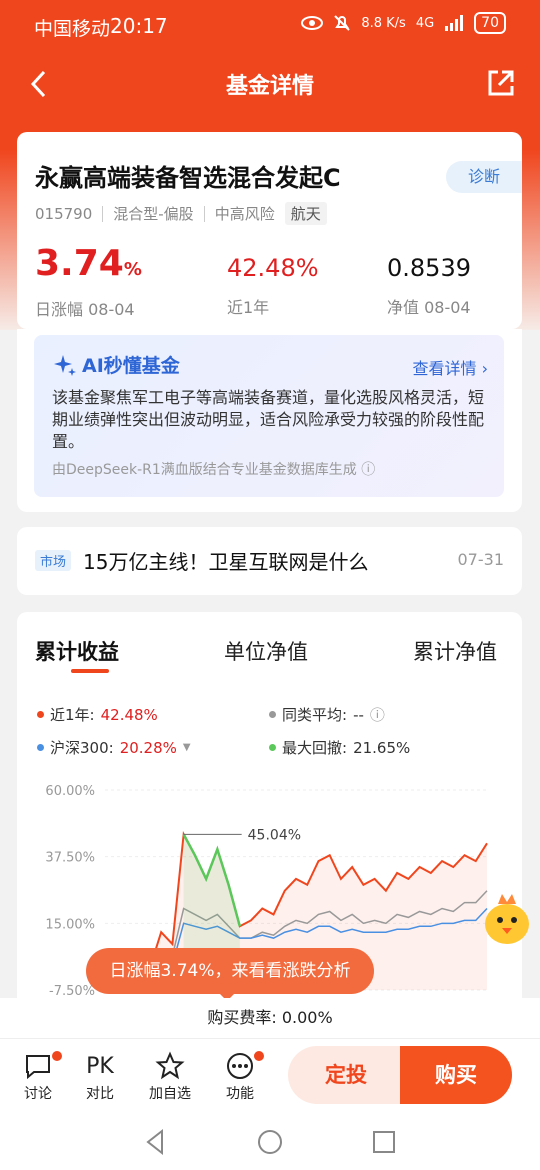 This screenshot has width=540, height=1170. Describe the element at coordinates (114, 747) in the screenshot. I see `legend-index: 沪深300: 20.28% ▼` at that location.